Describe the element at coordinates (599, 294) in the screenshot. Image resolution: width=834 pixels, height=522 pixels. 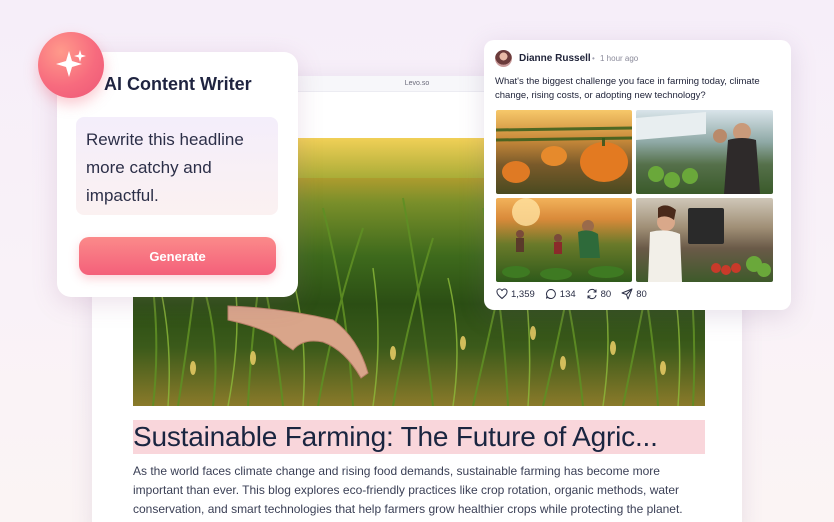
I see `repost-button: 80` at that location.